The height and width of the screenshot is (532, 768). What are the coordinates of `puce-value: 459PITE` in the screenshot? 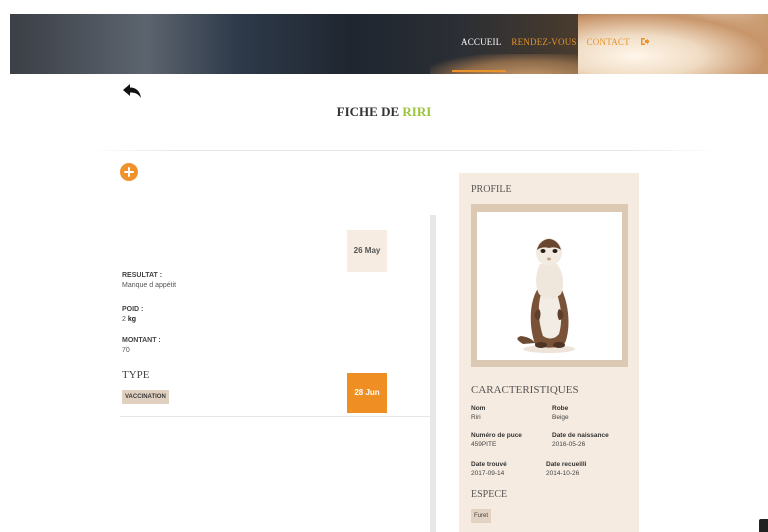 It's located at (484, 444).